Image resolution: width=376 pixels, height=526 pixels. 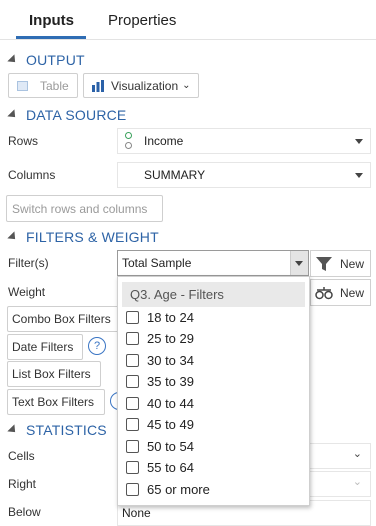 I want to click on variable-type-icon, so click(x=129, y=141).